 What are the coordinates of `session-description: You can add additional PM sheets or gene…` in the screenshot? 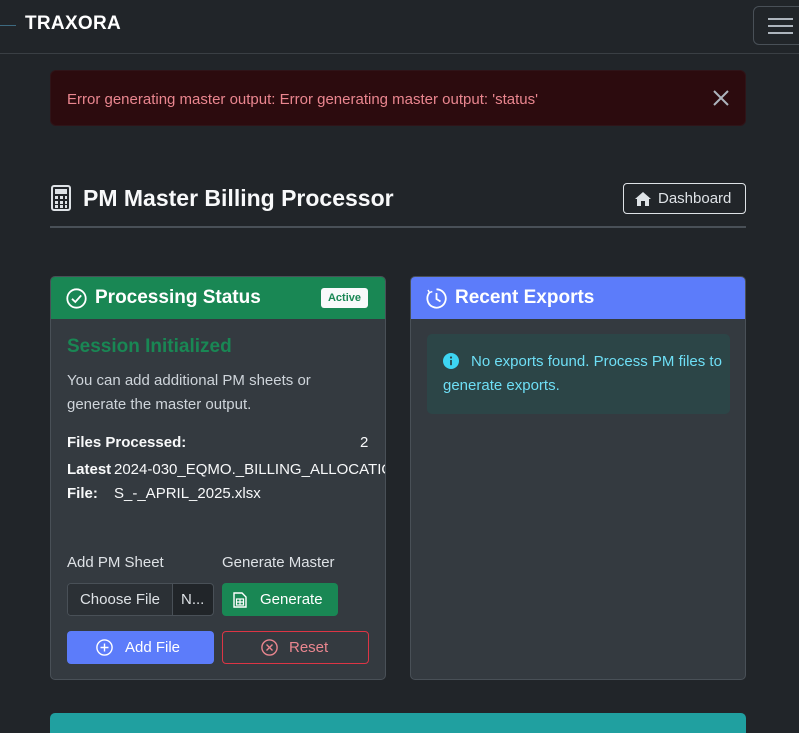 It's located at (189, 392).